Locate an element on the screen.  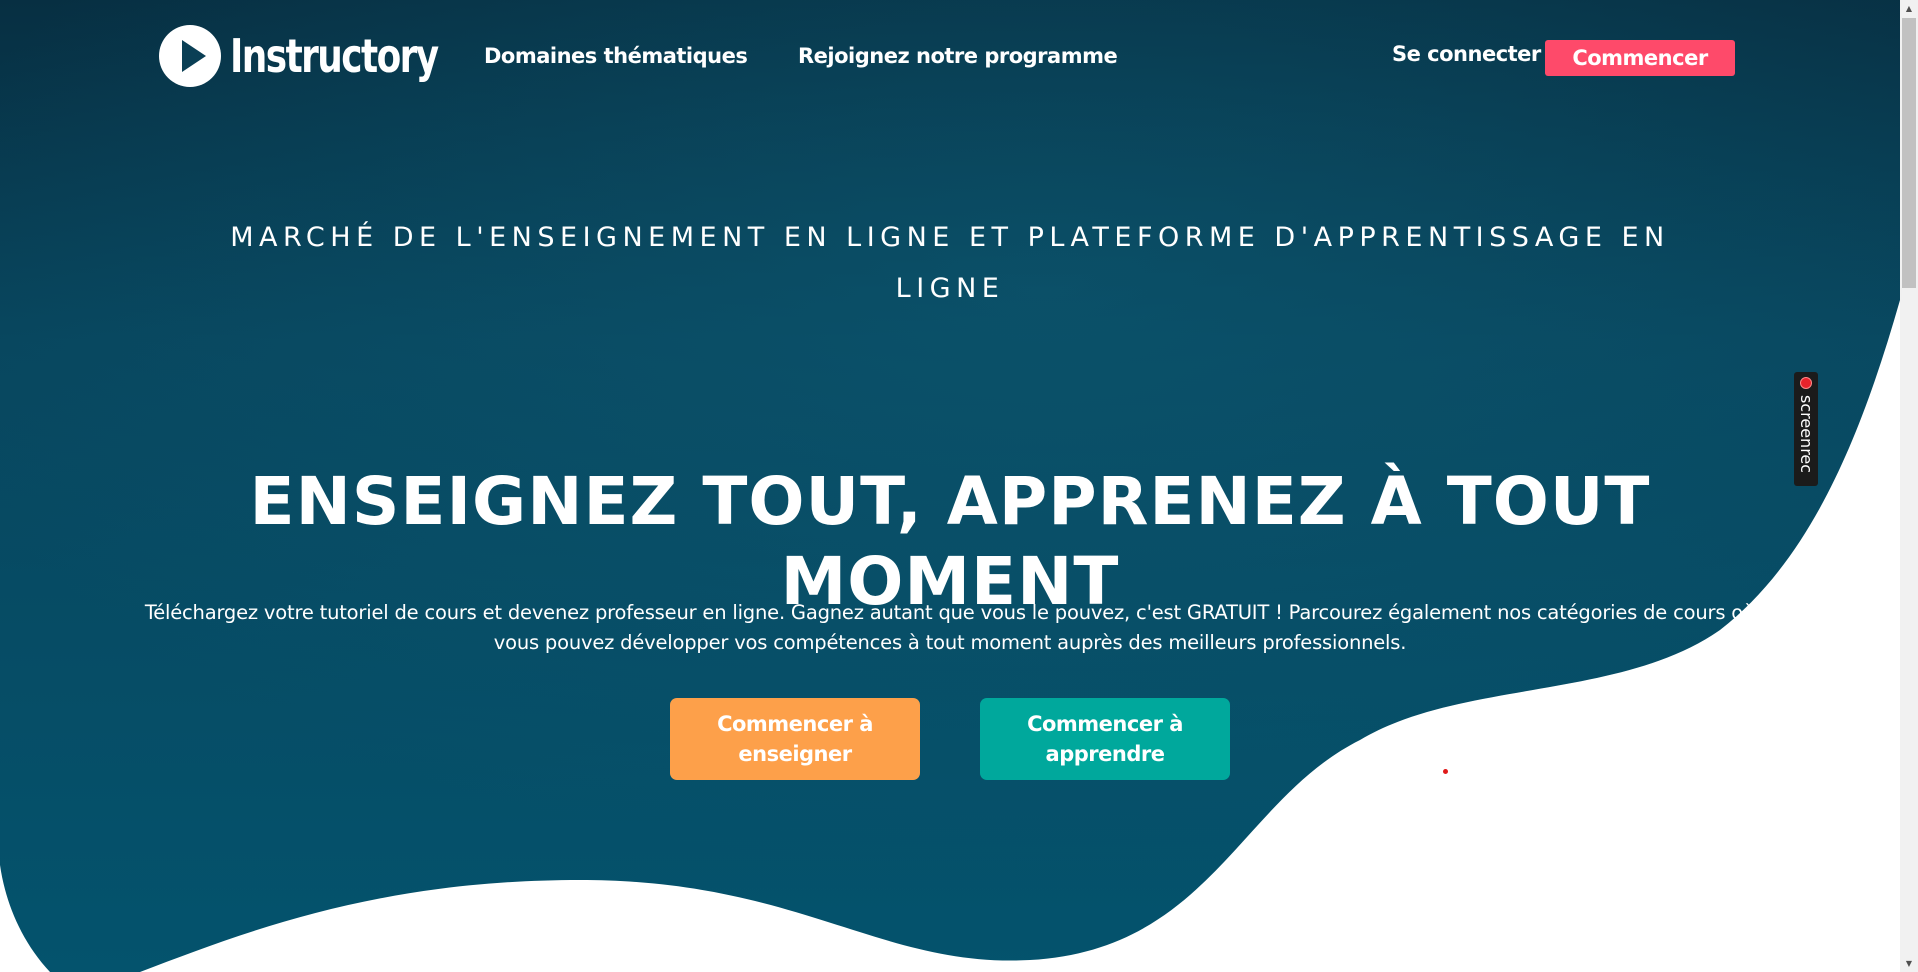
scroll-up-arrow-icon: ▲ is located at coordinates (1909, 8).